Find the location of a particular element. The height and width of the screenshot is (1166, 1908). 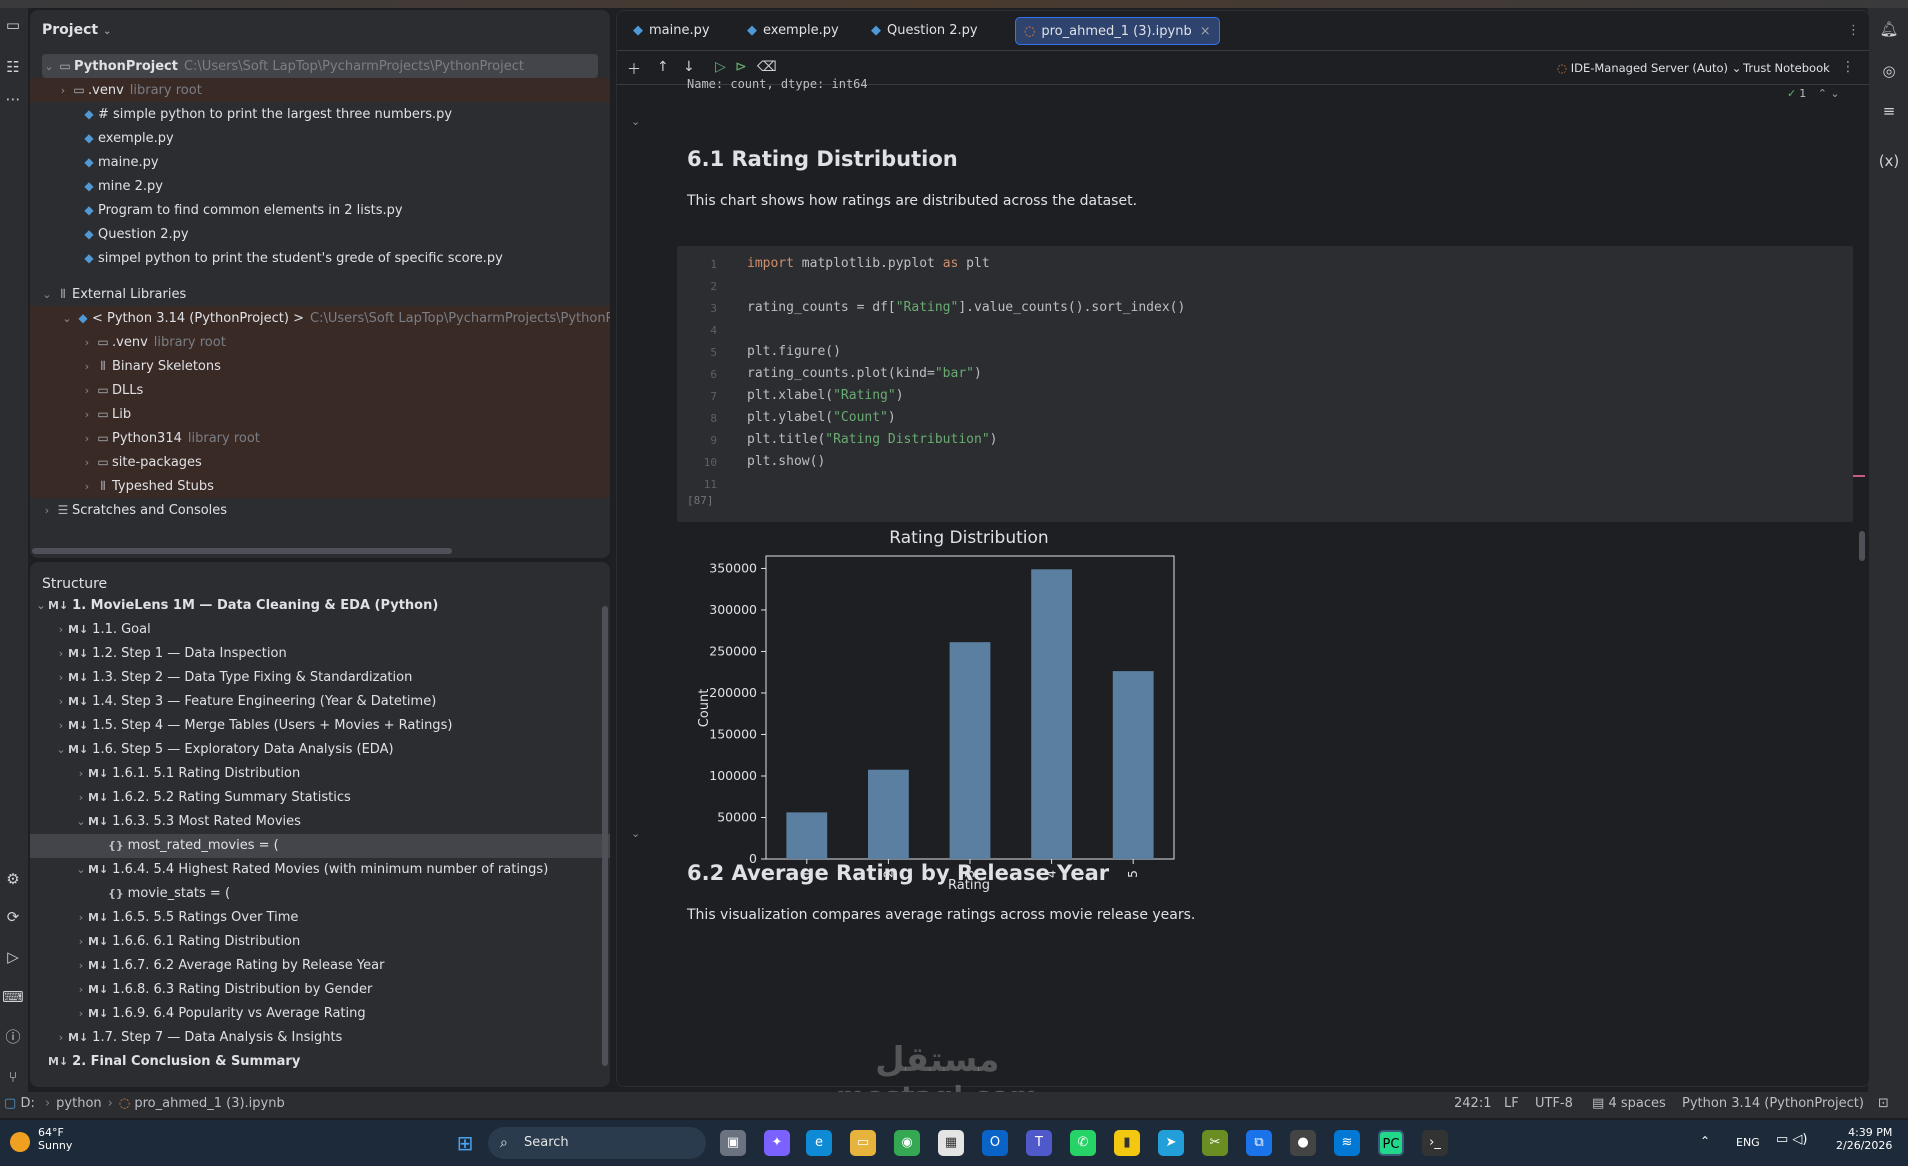

language-indicator: ENG is located at coordinates (1748, 1142).